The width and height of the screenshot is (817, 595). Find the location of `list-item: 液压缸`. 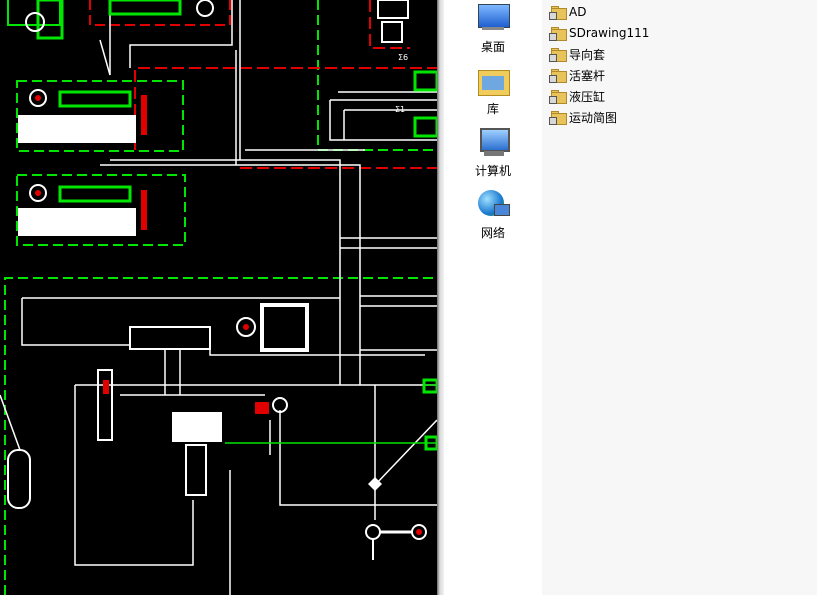

list-item: 液压缸 is located at coordinates (577, 96).